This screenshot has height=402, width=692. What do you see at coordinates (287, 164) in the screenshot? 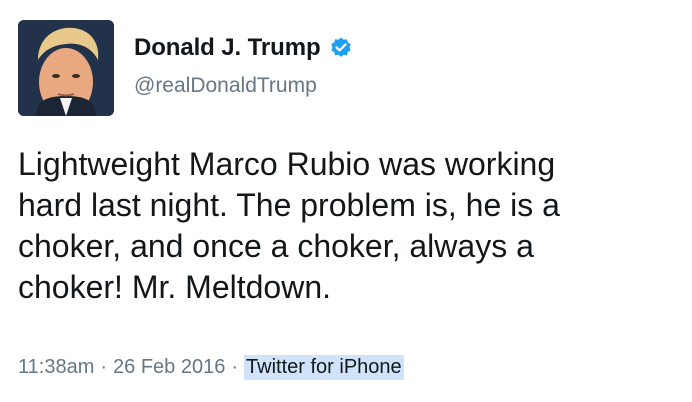
I see `tweet-text-line: Lightweight Marco Rubio was working` at bounding box center [287, 164].